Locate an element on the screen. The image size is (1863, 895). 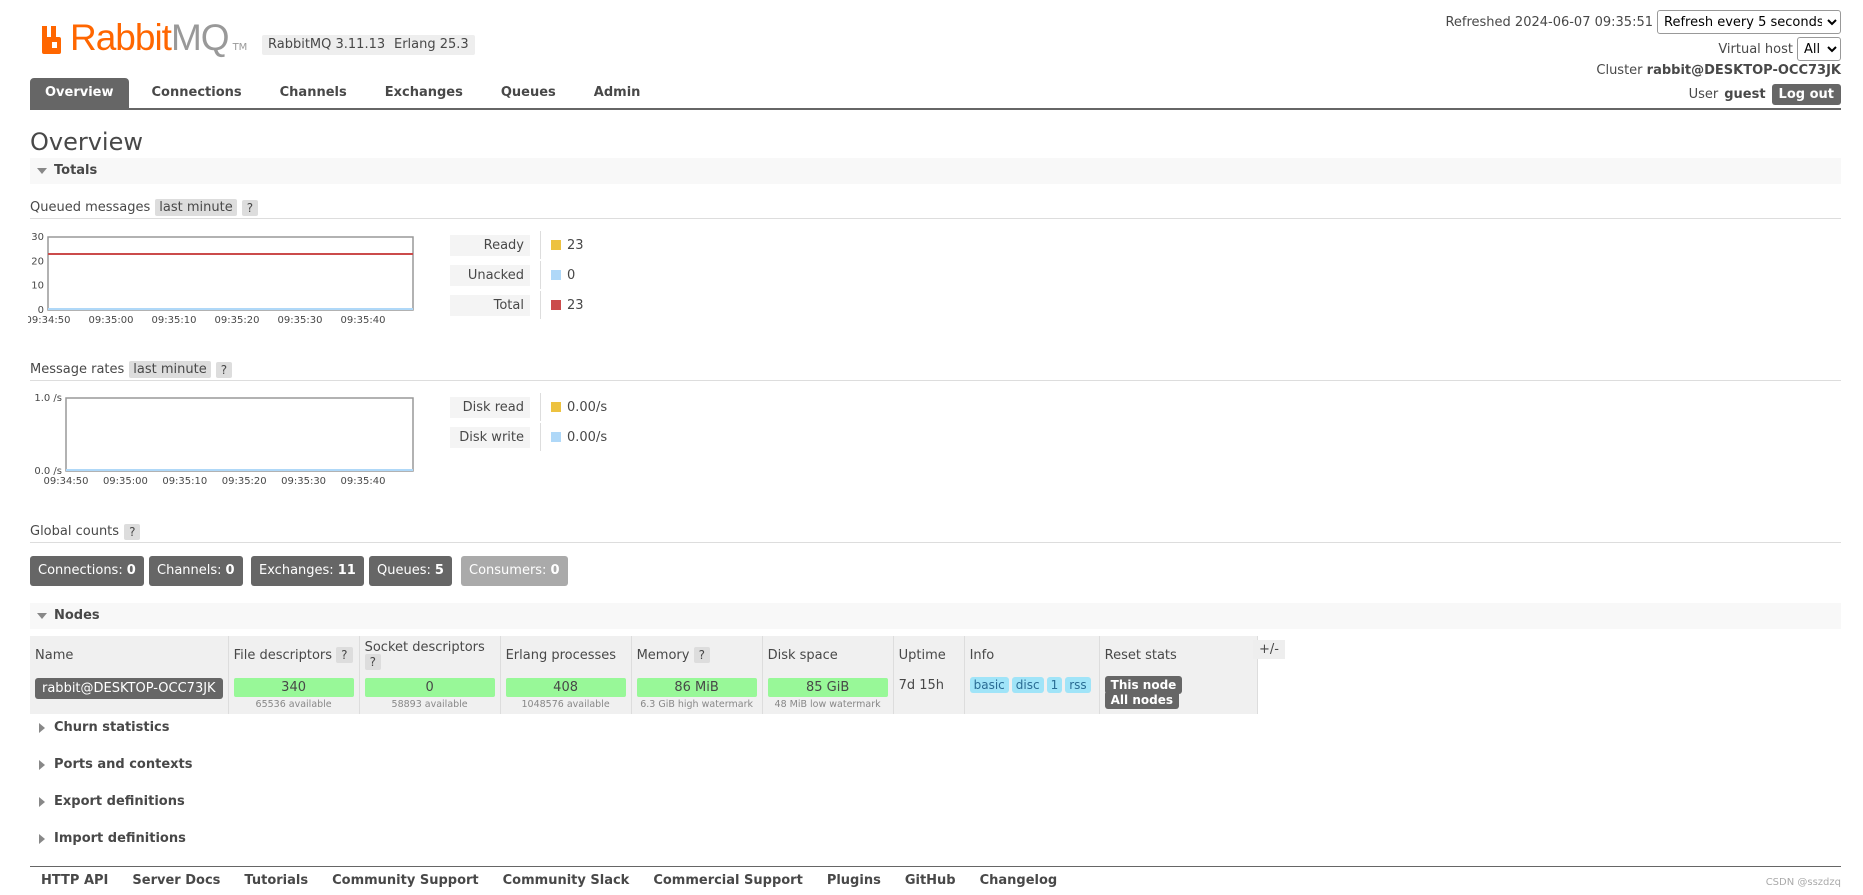
section-churn-statistics: Churn statistics is located at coordinates (935, 728).